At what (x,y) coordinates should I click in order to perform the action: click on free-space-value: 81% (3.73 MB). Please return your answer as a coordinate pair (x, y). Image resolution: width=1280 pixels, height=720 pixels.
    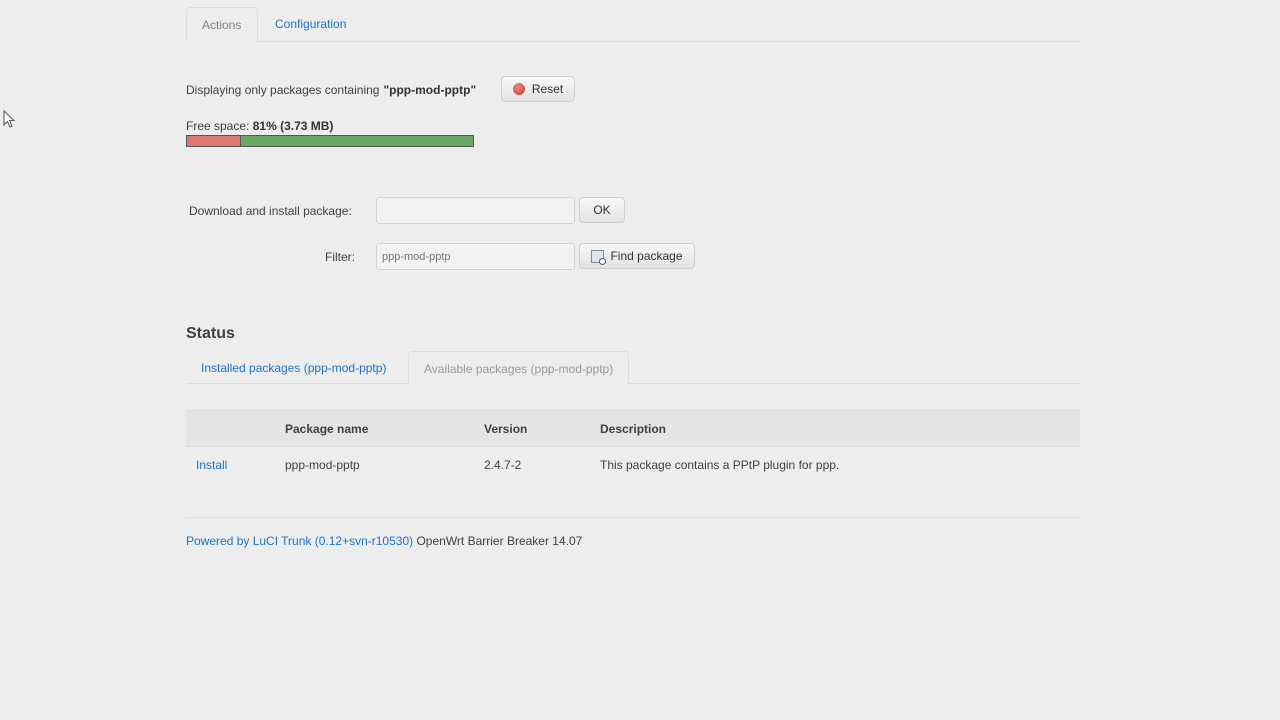
    Looking at the image, I should click on (293, 126).